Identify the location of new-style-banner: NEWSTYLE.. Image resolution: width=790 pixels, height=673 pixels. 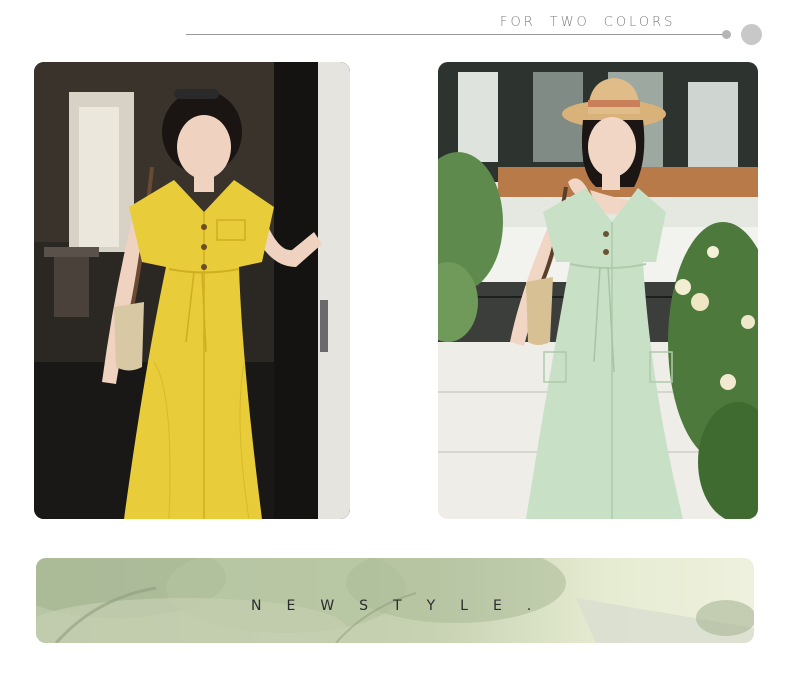
(395, 600).